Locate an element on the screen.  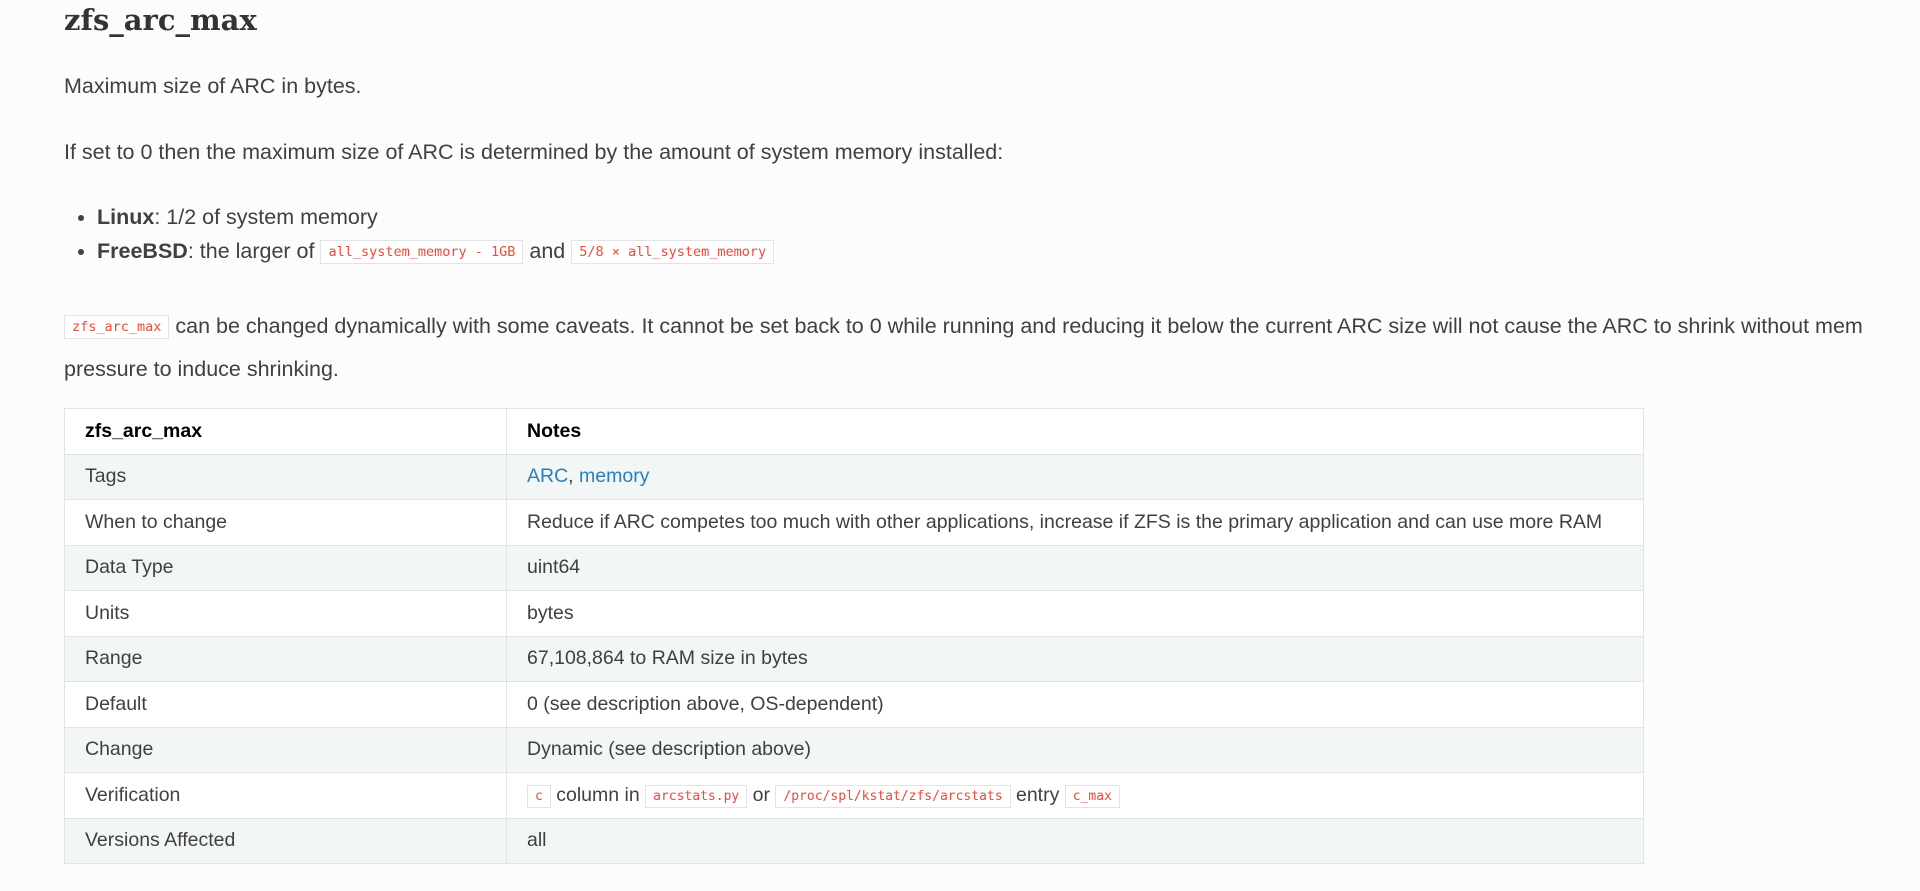
code-arcstats-py: arcstats.py is located at coordinates (696, 796).